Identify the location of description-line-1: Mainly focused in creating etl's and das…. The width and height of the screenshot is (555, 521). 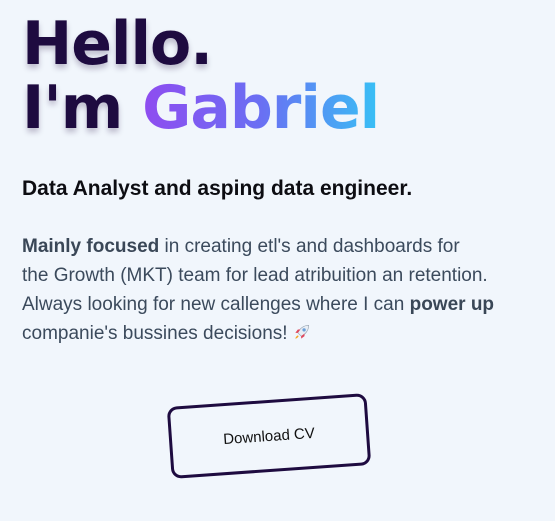
(241, 246).